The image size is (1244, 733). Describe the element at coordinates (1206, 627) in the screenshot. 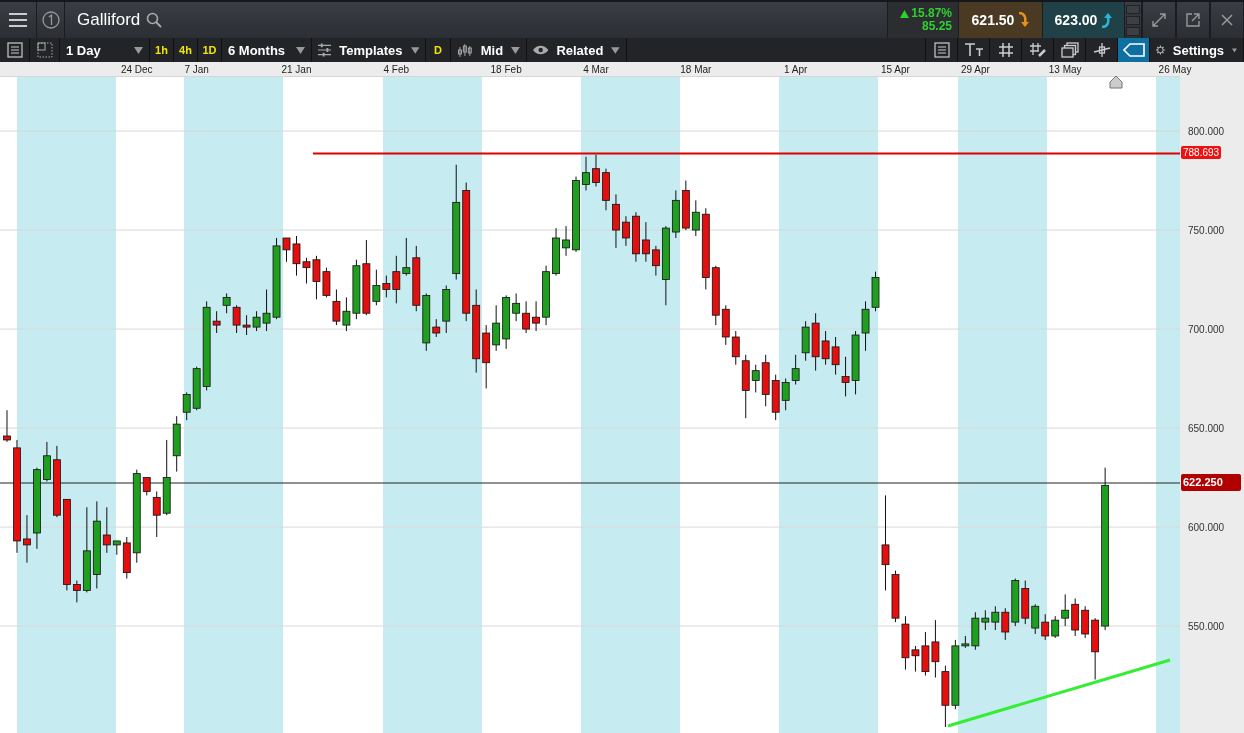

I see `price-label: 550.000` at that location.